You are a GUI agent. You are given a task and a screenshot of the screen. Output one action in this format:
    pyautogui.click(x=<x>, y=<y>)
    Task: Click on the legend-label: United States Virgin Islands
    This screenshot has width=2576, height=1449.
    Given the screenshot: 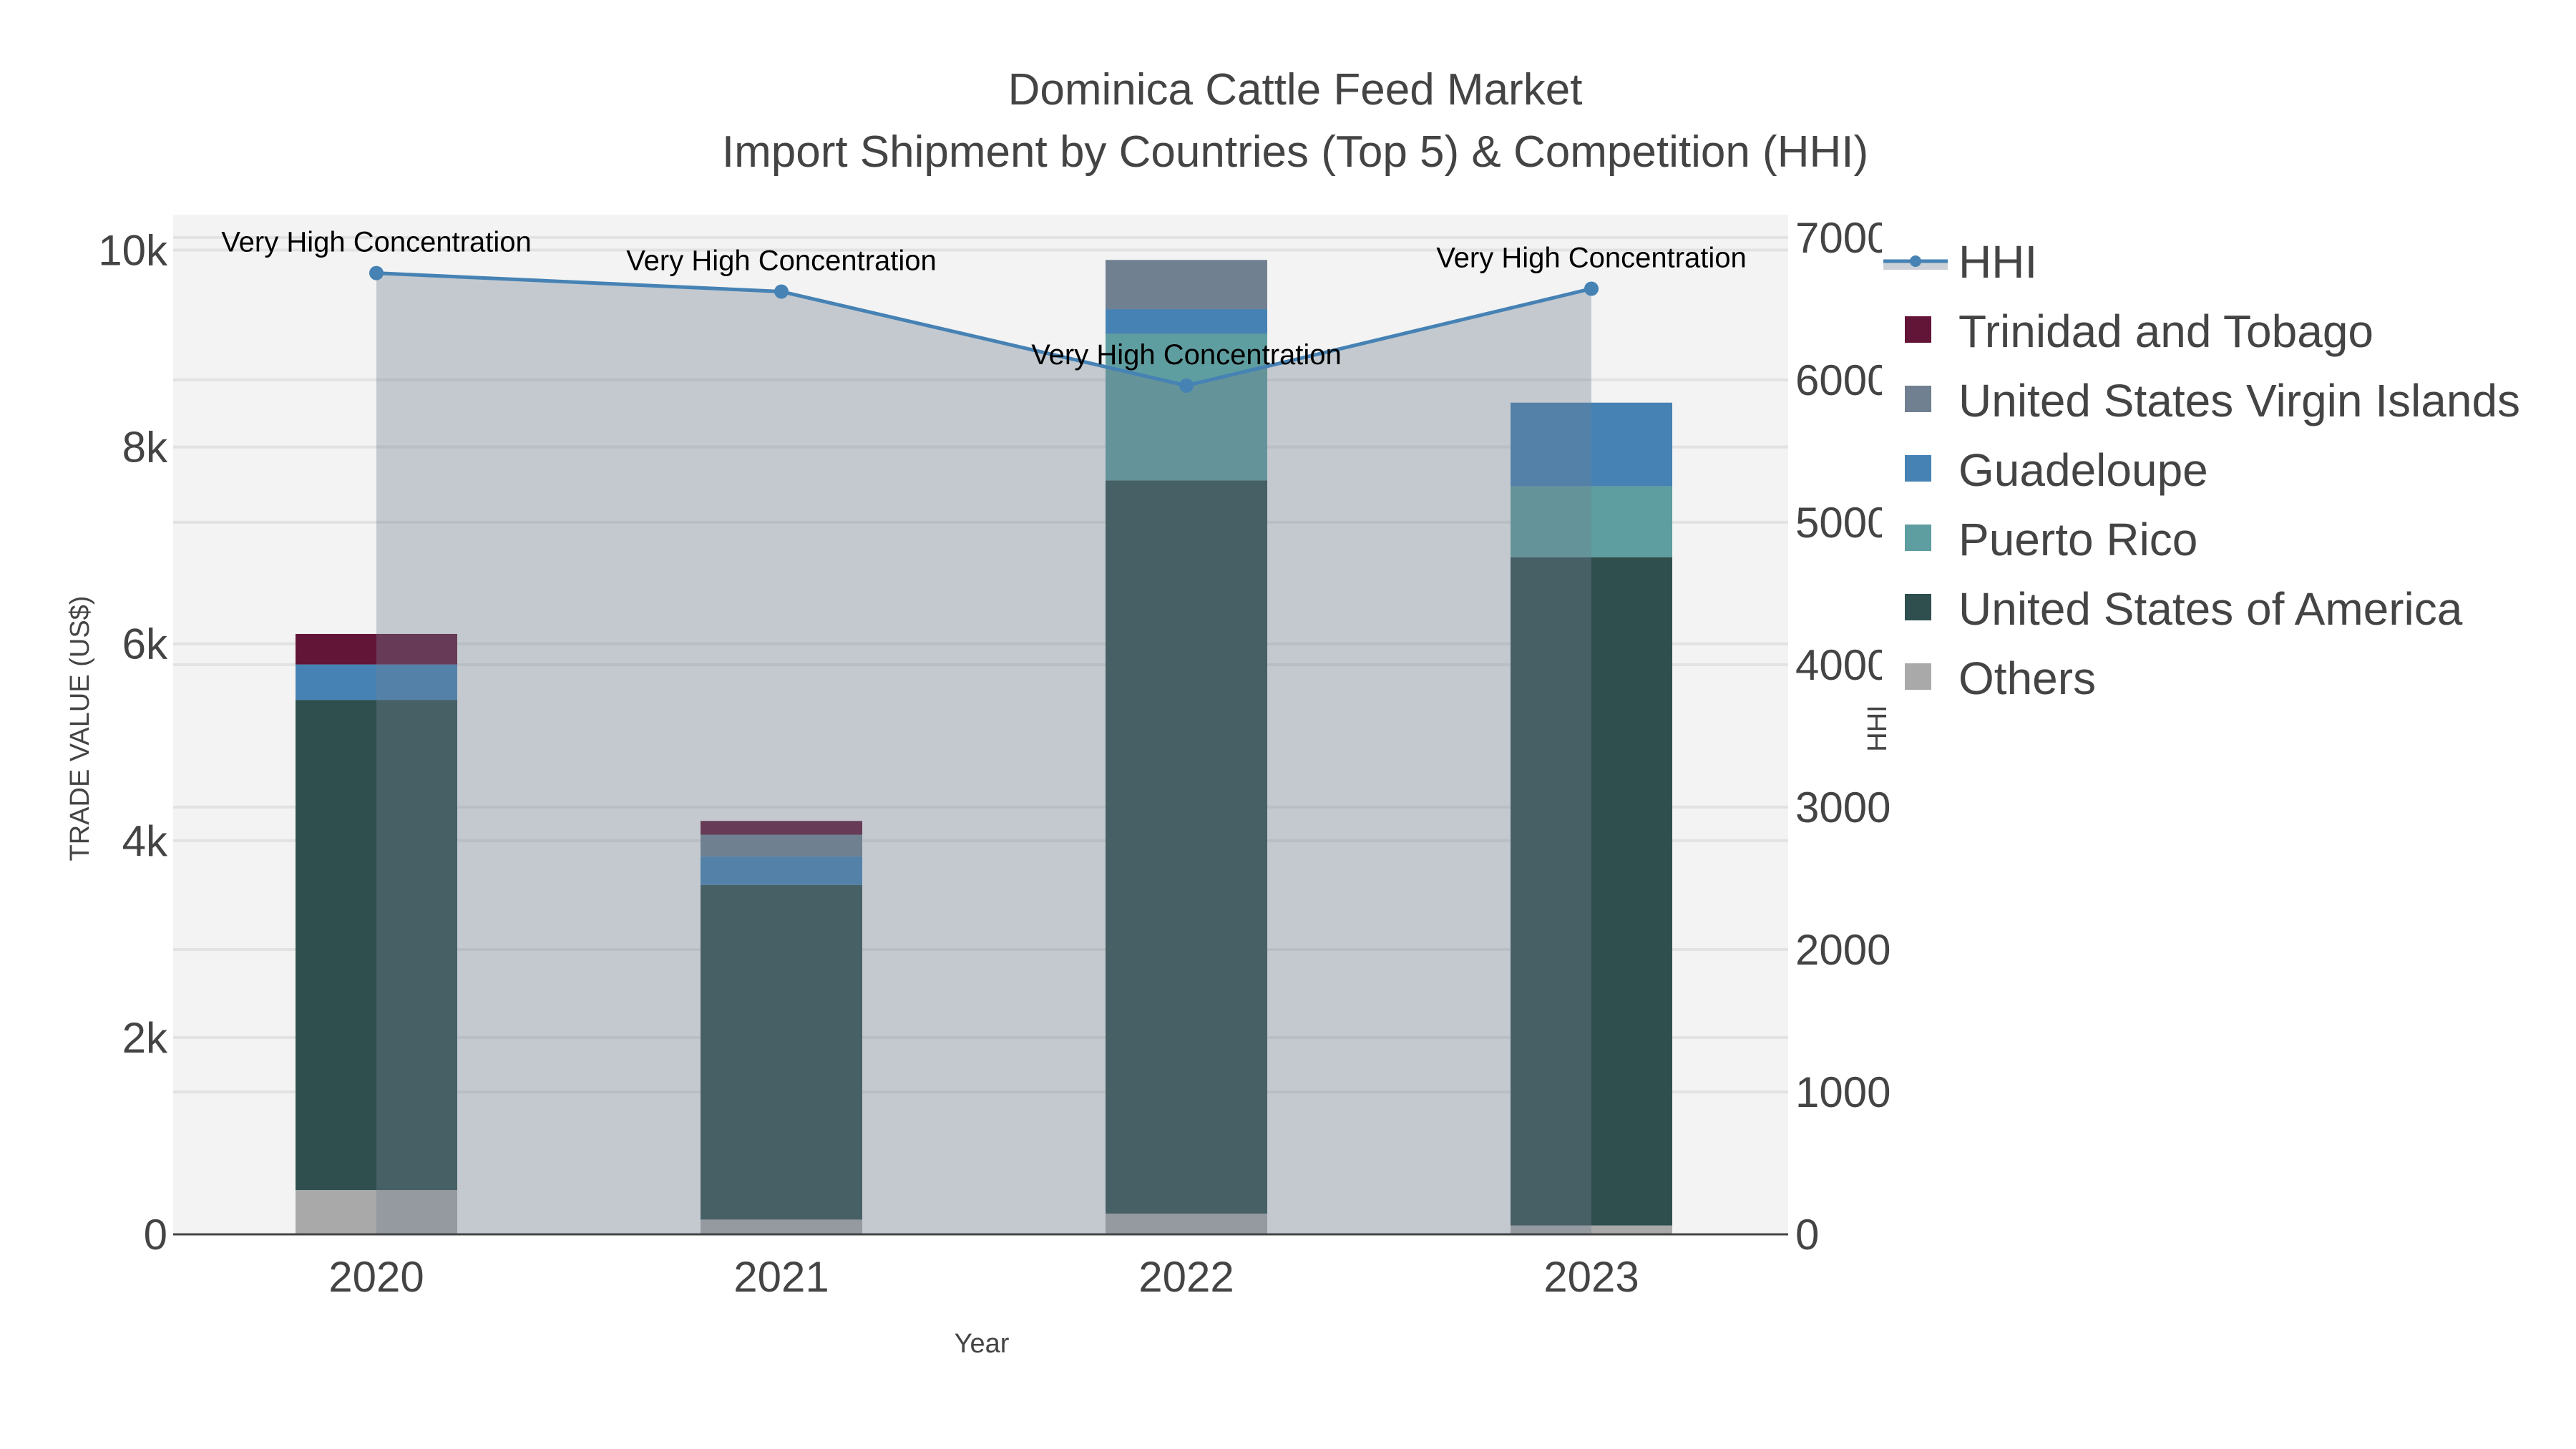 What is the action you would take?
    pyautogui.click(x=2239, y=400)
    